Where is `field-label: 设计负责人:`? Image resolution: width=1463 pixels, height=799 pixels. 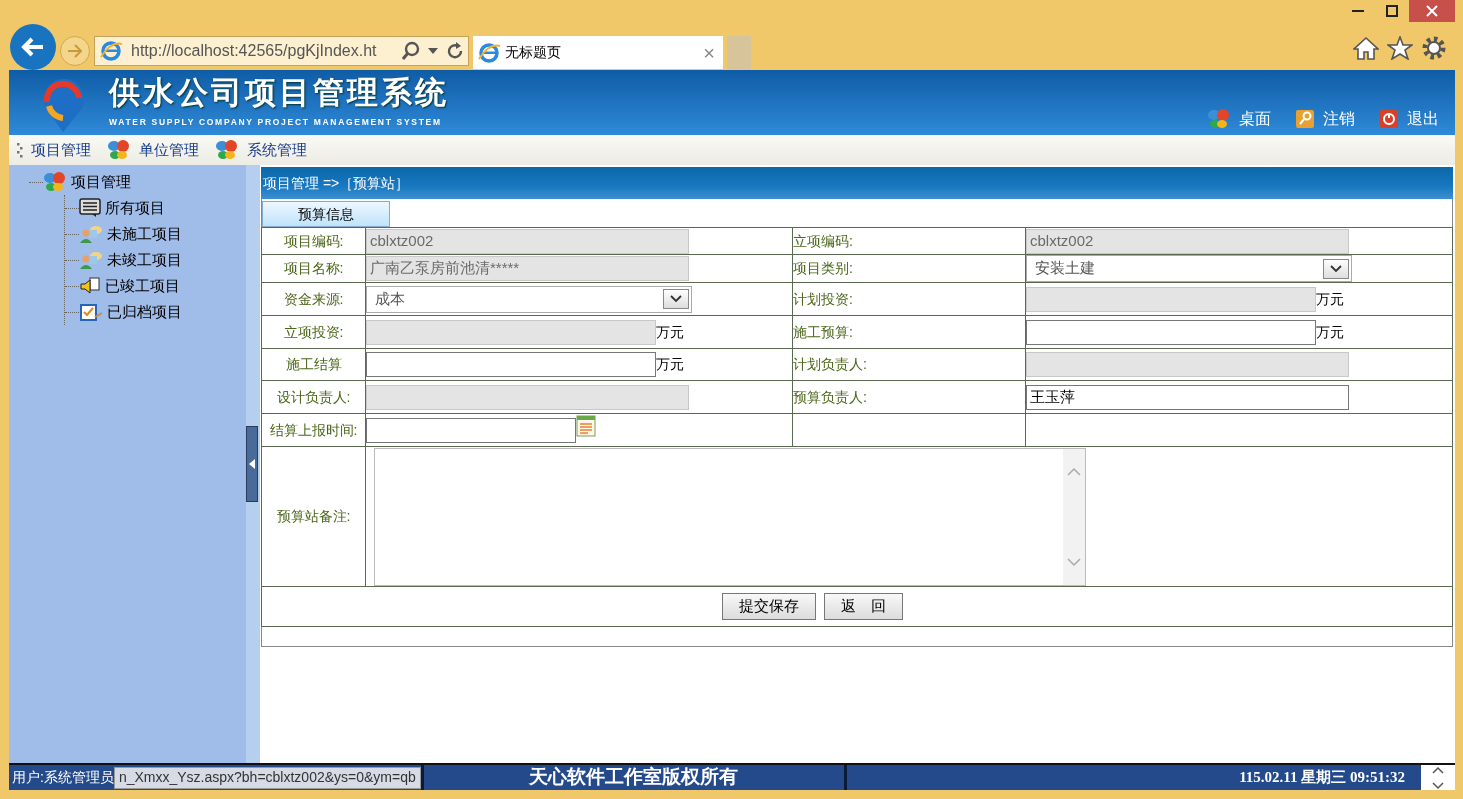
field-label: 设计负责人: is located at coordinates (313, 396).